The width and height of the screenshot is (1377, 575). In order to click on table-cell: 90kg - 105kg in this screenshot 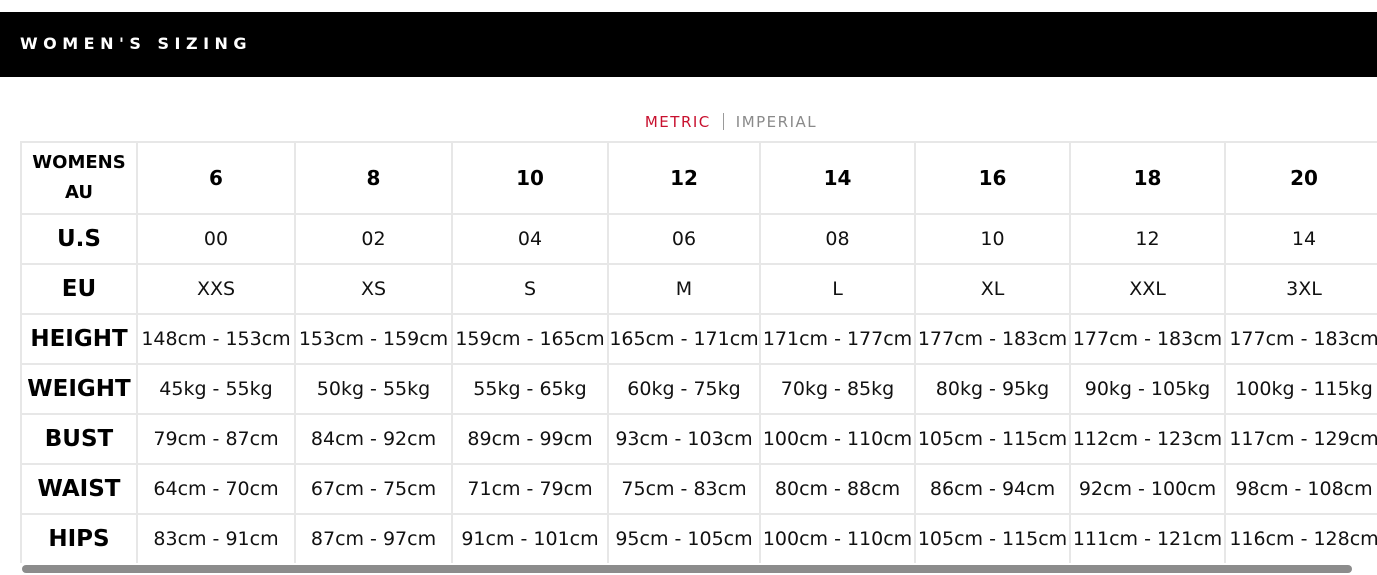, I will do `click(1147, 389)`.